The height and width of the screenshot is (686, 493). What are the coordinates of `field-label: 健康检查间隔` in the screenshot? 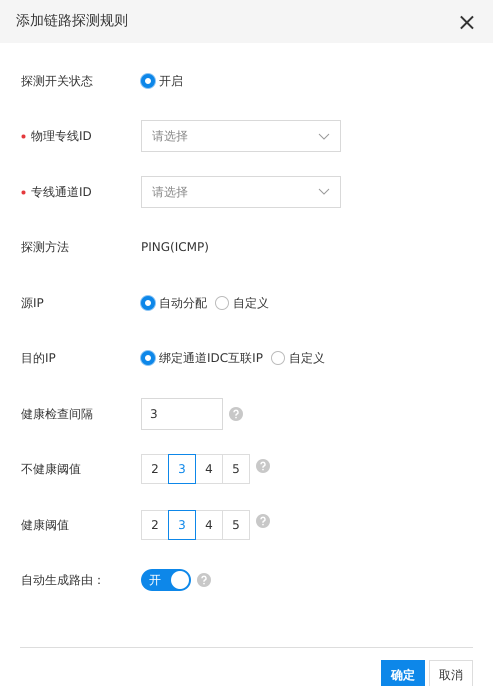 It's located at (57, 413).